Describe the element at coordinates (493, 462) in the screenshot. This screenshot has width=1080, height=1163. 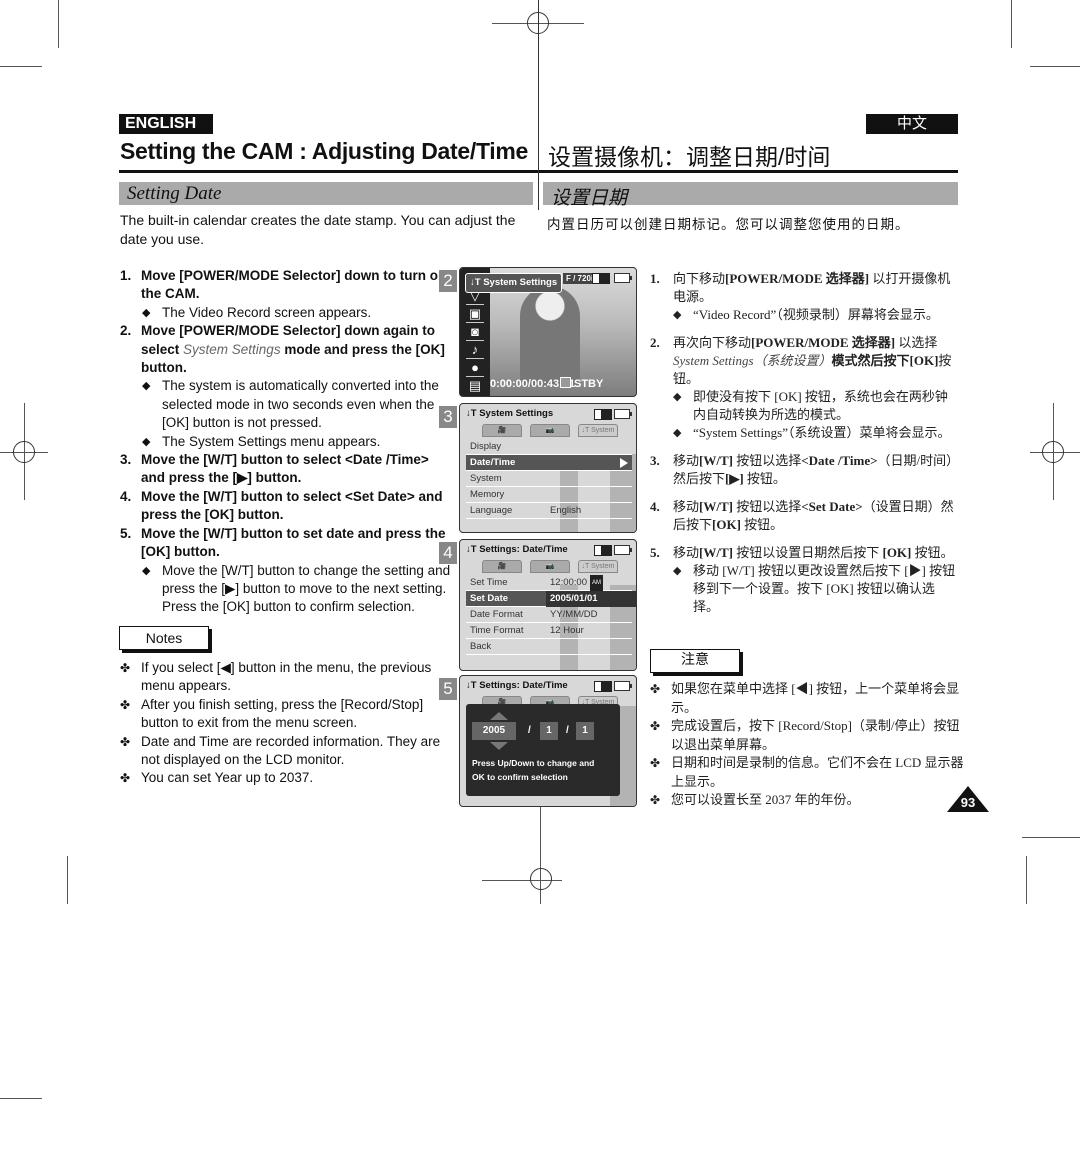
I see `menu-item-label: Date/Time` at that location.